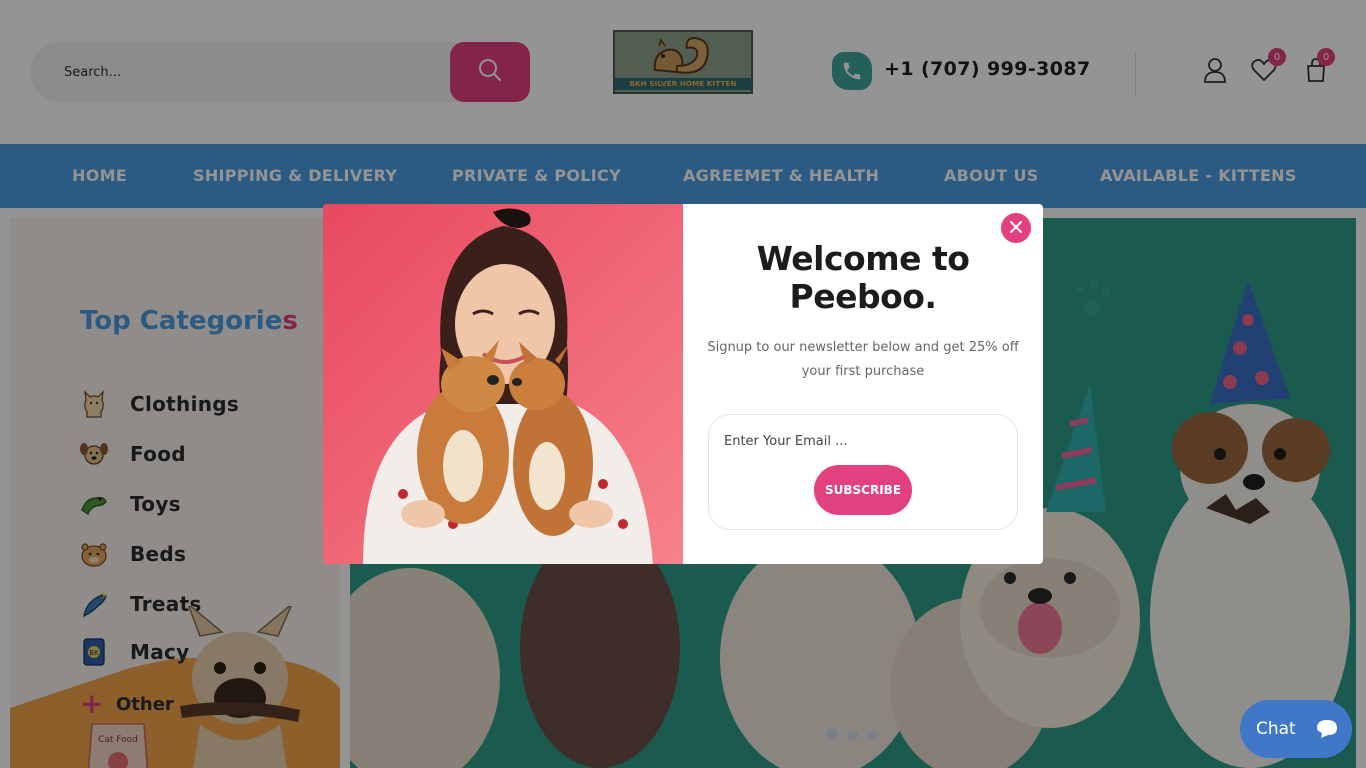 The image size is (1366, 768). I want to click on newsletter-form: SUBSCRIBE, so click(863, 472).